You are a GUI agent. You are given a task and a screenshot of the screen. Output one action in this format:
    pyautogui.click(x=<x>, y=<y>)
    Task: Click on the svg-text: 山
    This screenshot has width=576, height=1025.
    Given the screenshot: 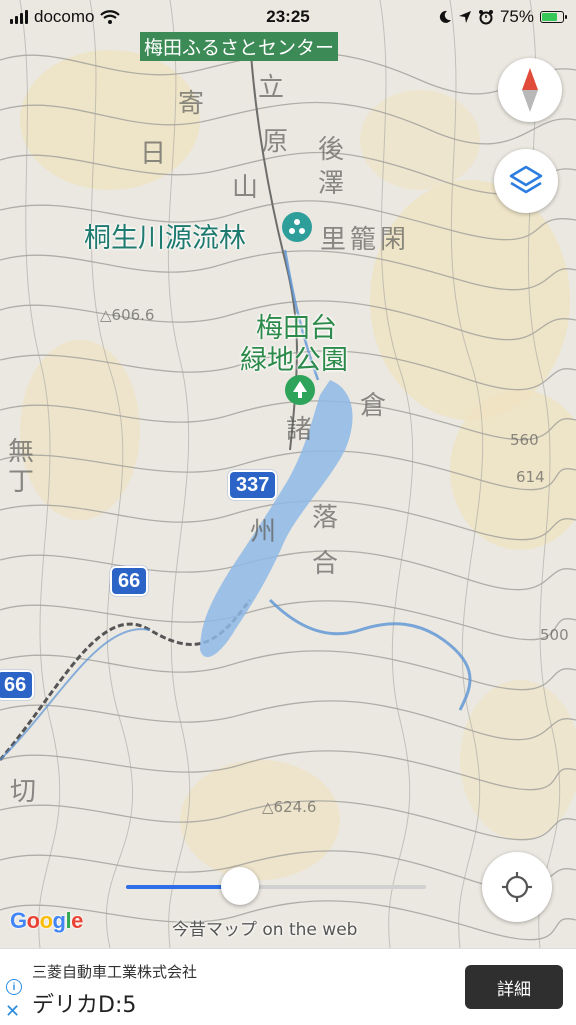 What is the action you would take?
    pyautogui.click(x=245, y=188)
    